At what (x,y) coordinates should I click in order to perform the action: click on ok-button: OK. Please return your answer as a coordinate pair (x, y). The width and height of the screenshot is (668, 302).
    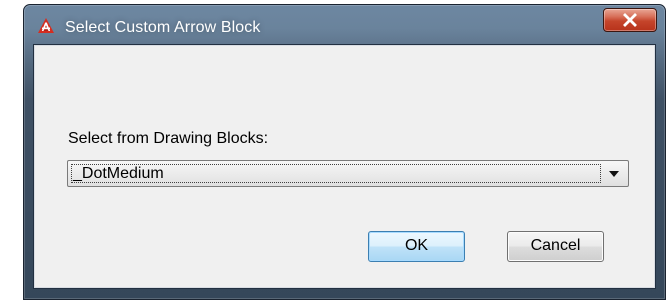
    Looking at the image, I should click on (416, 246).